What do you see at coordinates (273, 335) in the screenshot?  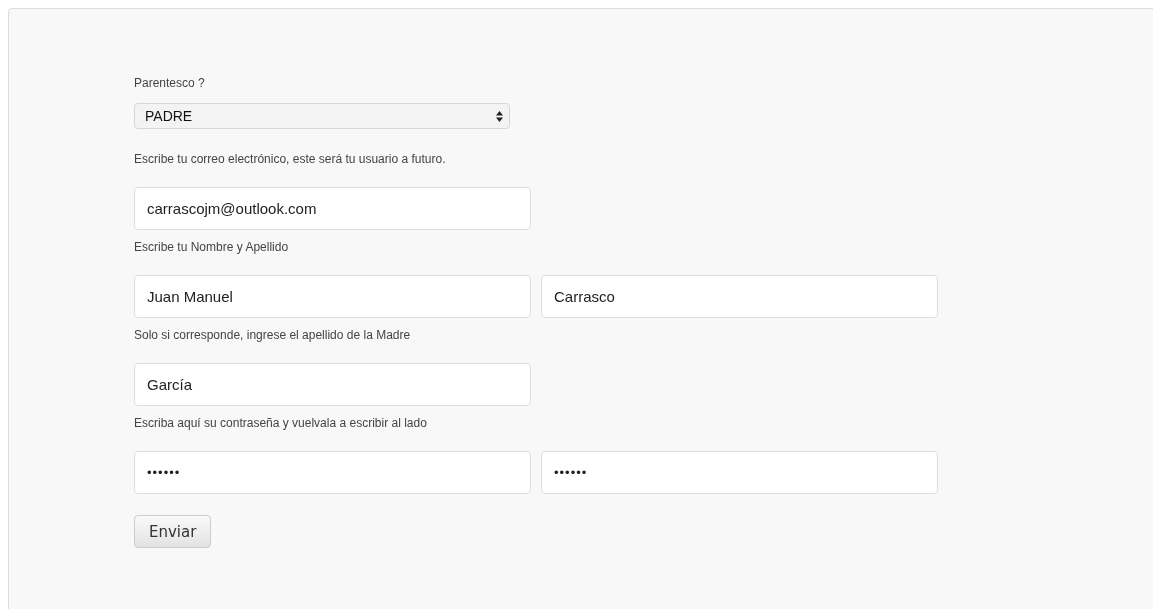 I see `field-label: Solo si corresponde, ingrese el apellido de la Madre` at bounding box center [273, 335].